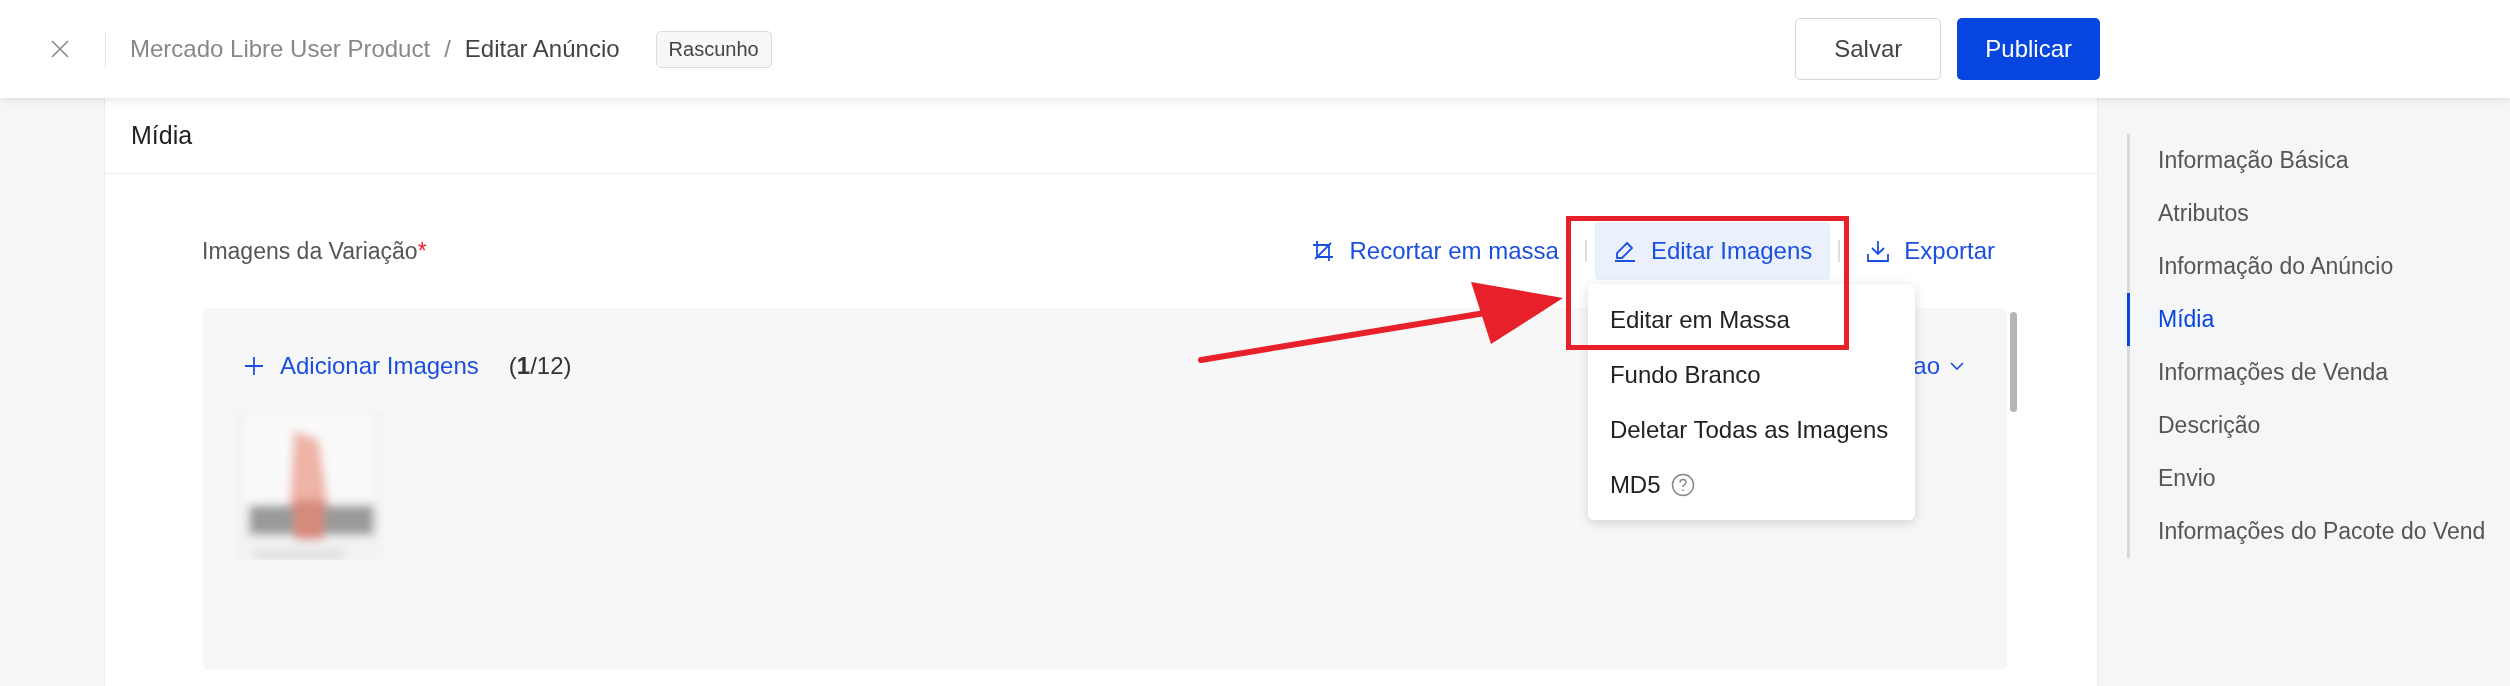 This screenshot has height=686, width=2510. I want to click on help-icon, so click(1682, 484).